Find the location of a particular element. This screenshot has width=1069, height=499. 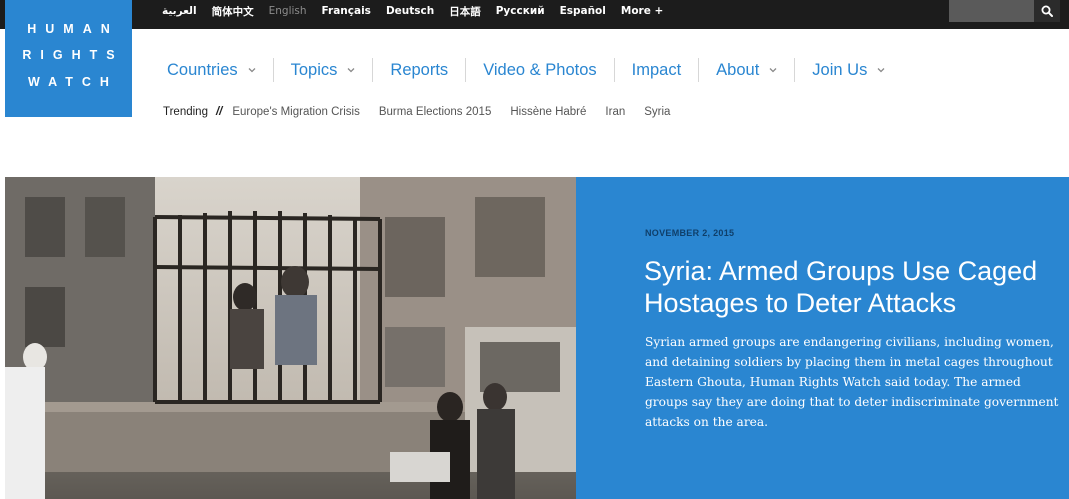

lang-english: English is located at coordinates (288, 11).